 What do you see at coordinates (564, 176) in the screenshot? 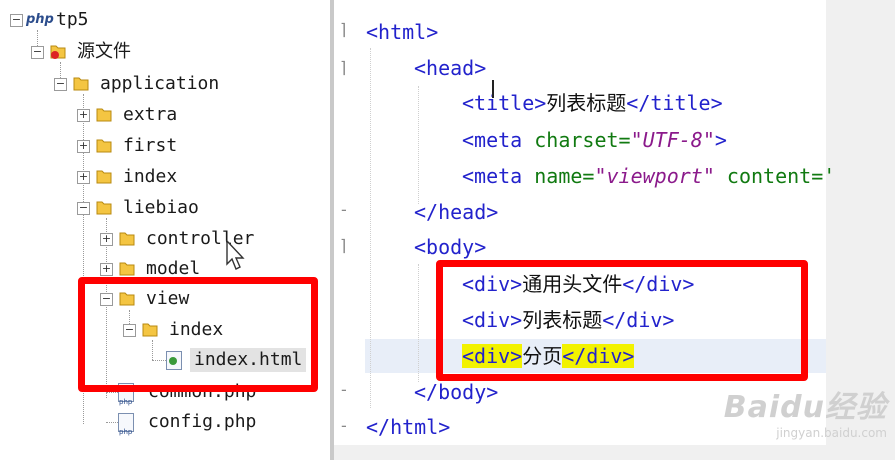
I see `code-attr: name=` at bounding box center [564, 176].